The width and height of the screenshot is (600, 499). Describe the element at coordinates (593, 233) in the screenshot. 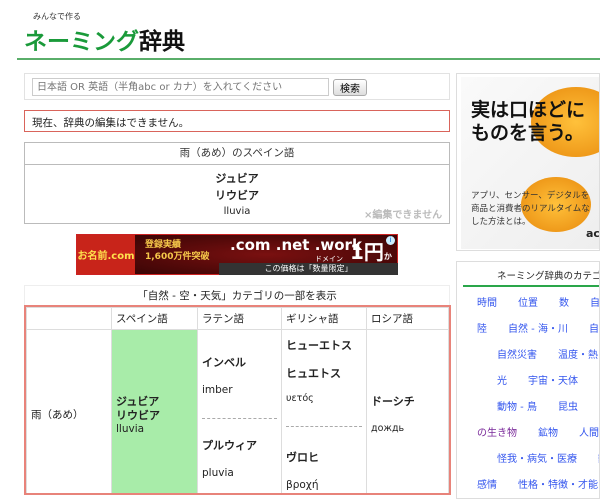

I see `ad-brand: ac` at that location.